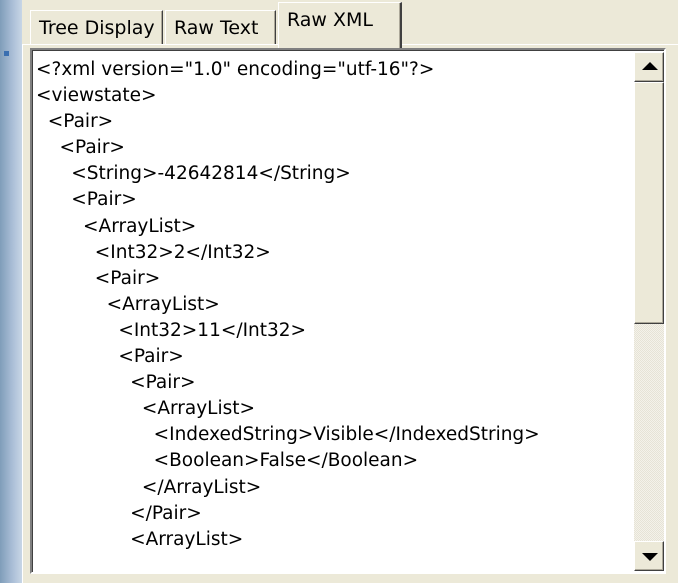 The width and height of the screenshot is (678, 583). What do you see at coordinates (227, 461) in the screenshot?
I see `xml-line: <Boolean>False</Boolean>` at bounding box center [227, 461].